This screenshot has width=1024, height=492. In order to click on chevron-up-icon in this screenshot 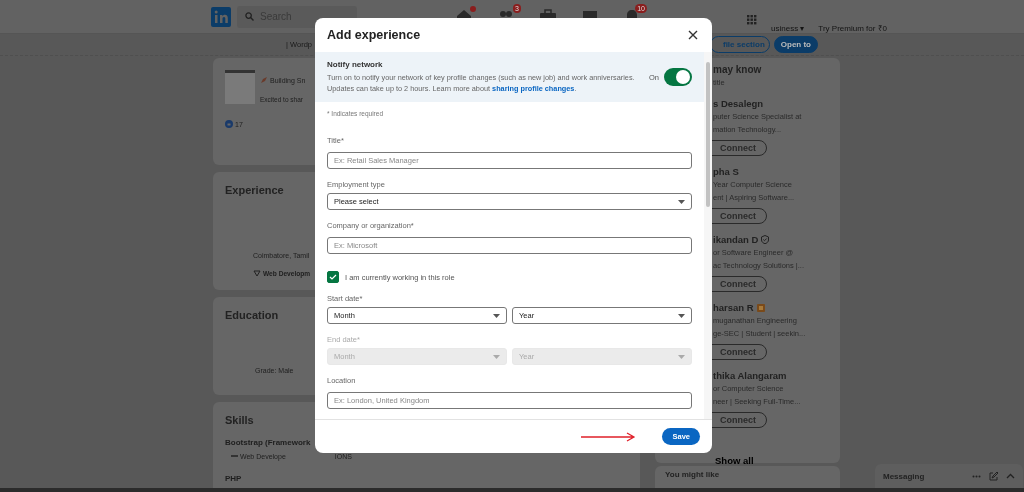, I will do `click(1010, 476)`.